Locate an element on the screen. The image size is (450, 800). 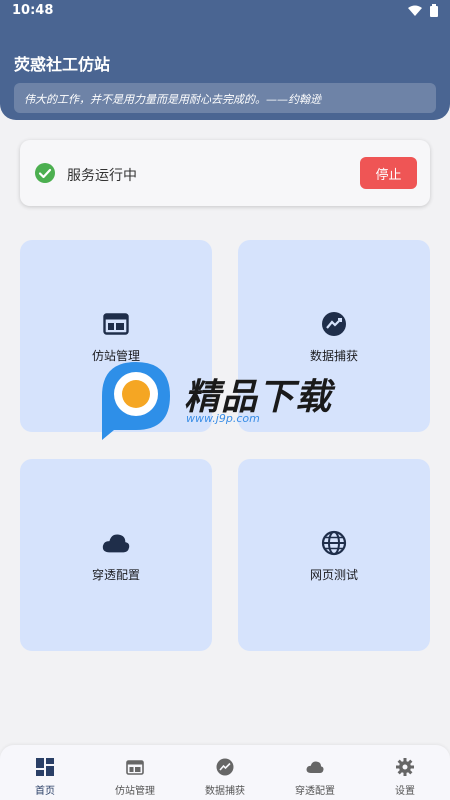
check-circle-icon is located at coordinates (45, 173).